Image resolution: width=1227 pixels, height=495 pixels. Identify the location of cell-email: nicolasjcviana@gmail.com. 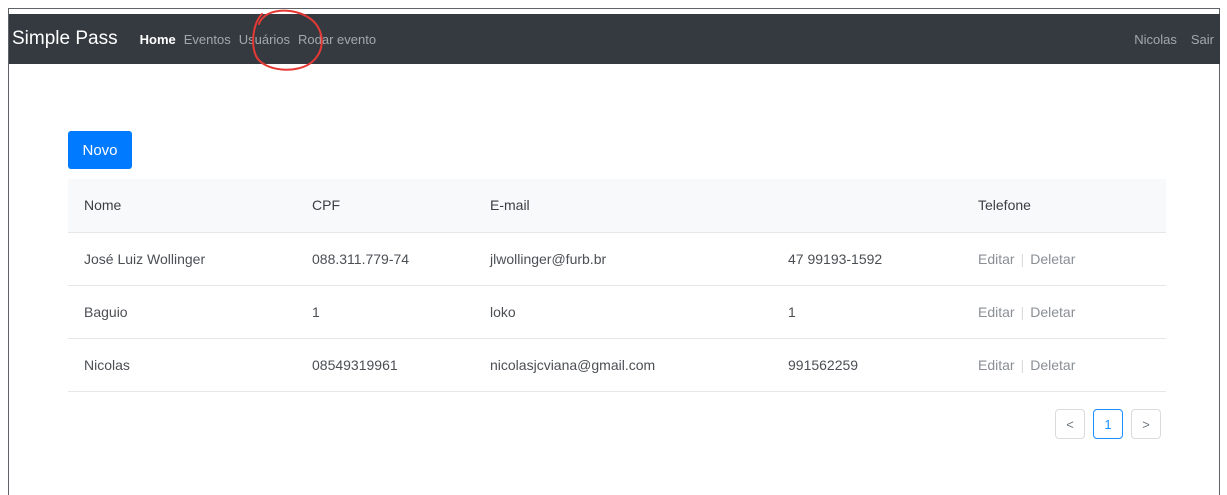
(573, 364).